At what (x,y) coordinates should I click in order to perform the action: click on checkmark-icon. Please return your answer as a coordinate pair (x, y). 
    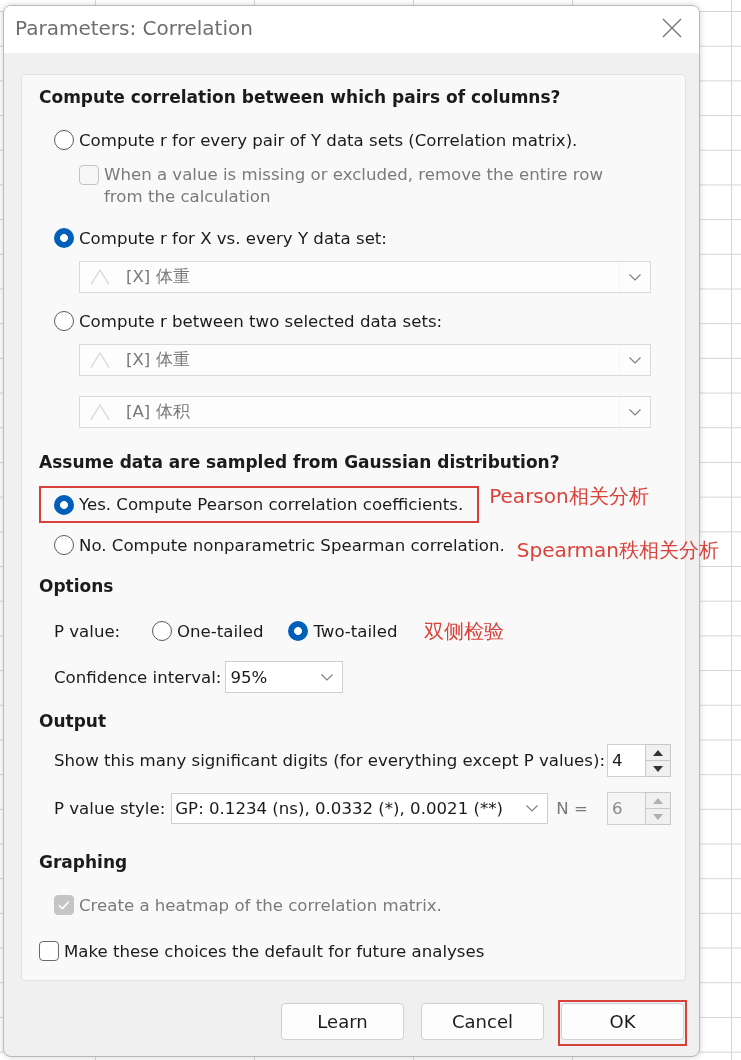
    Looking at the image, I should click on (64, 905).